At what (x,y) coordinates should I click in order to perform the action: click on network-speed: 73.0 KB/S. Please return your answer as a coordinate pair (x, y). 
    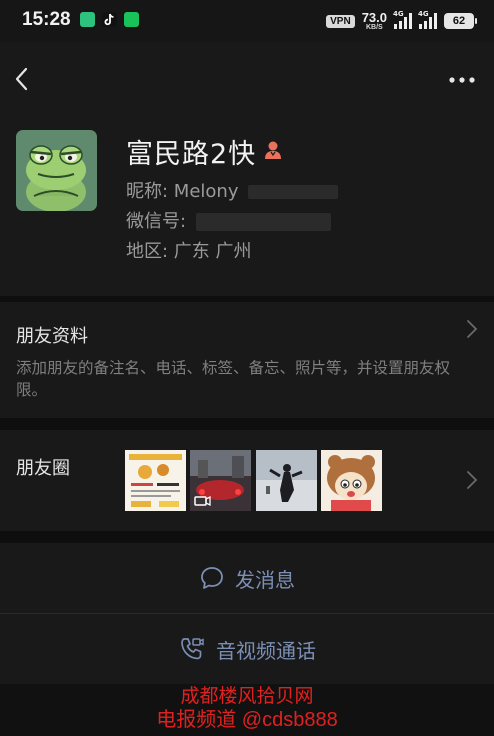
    Looking at the image, I should click on (374, 21).